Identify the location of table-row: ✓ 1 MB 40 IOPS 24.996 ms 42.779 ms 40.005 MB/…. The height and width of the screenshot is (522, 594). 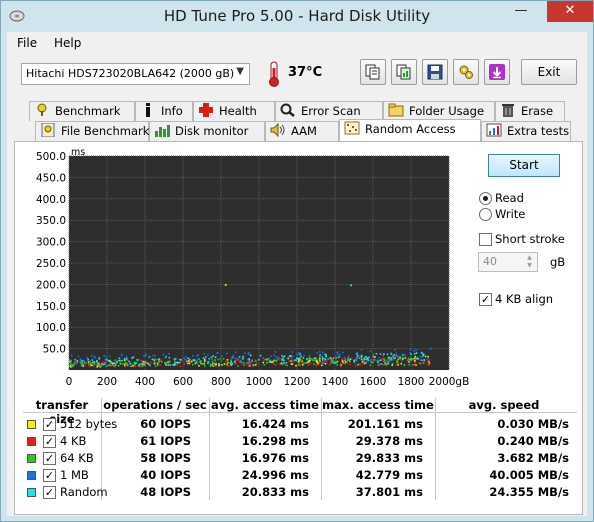
(300, 475).